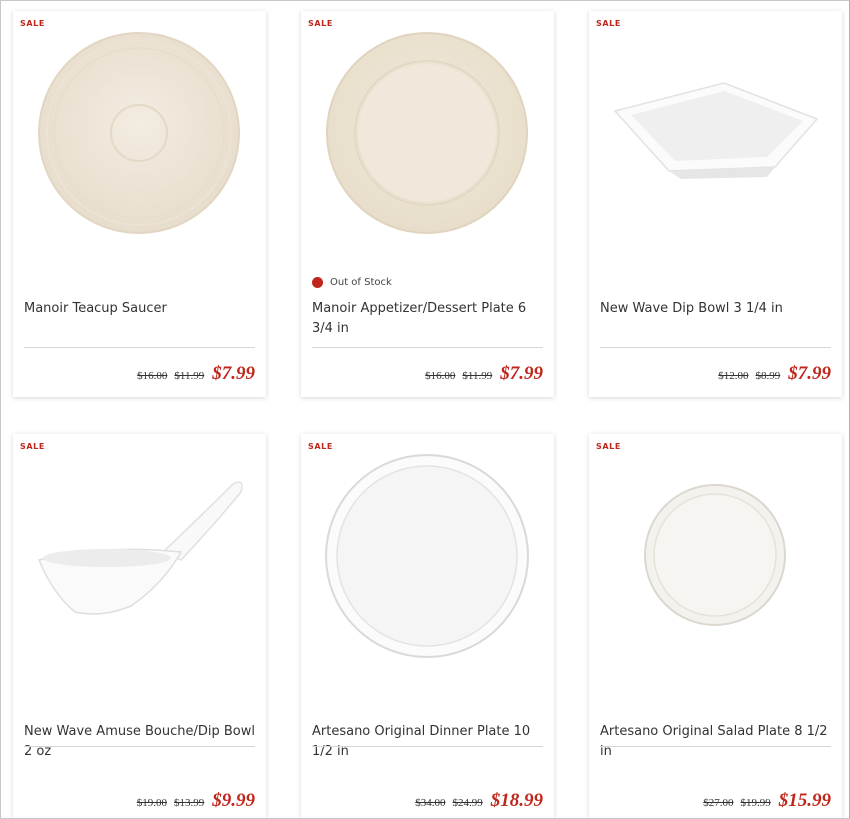  Describe the element at coordinates (804, 800) in the screenshot. I see `sale-price: $15.99` at that location.